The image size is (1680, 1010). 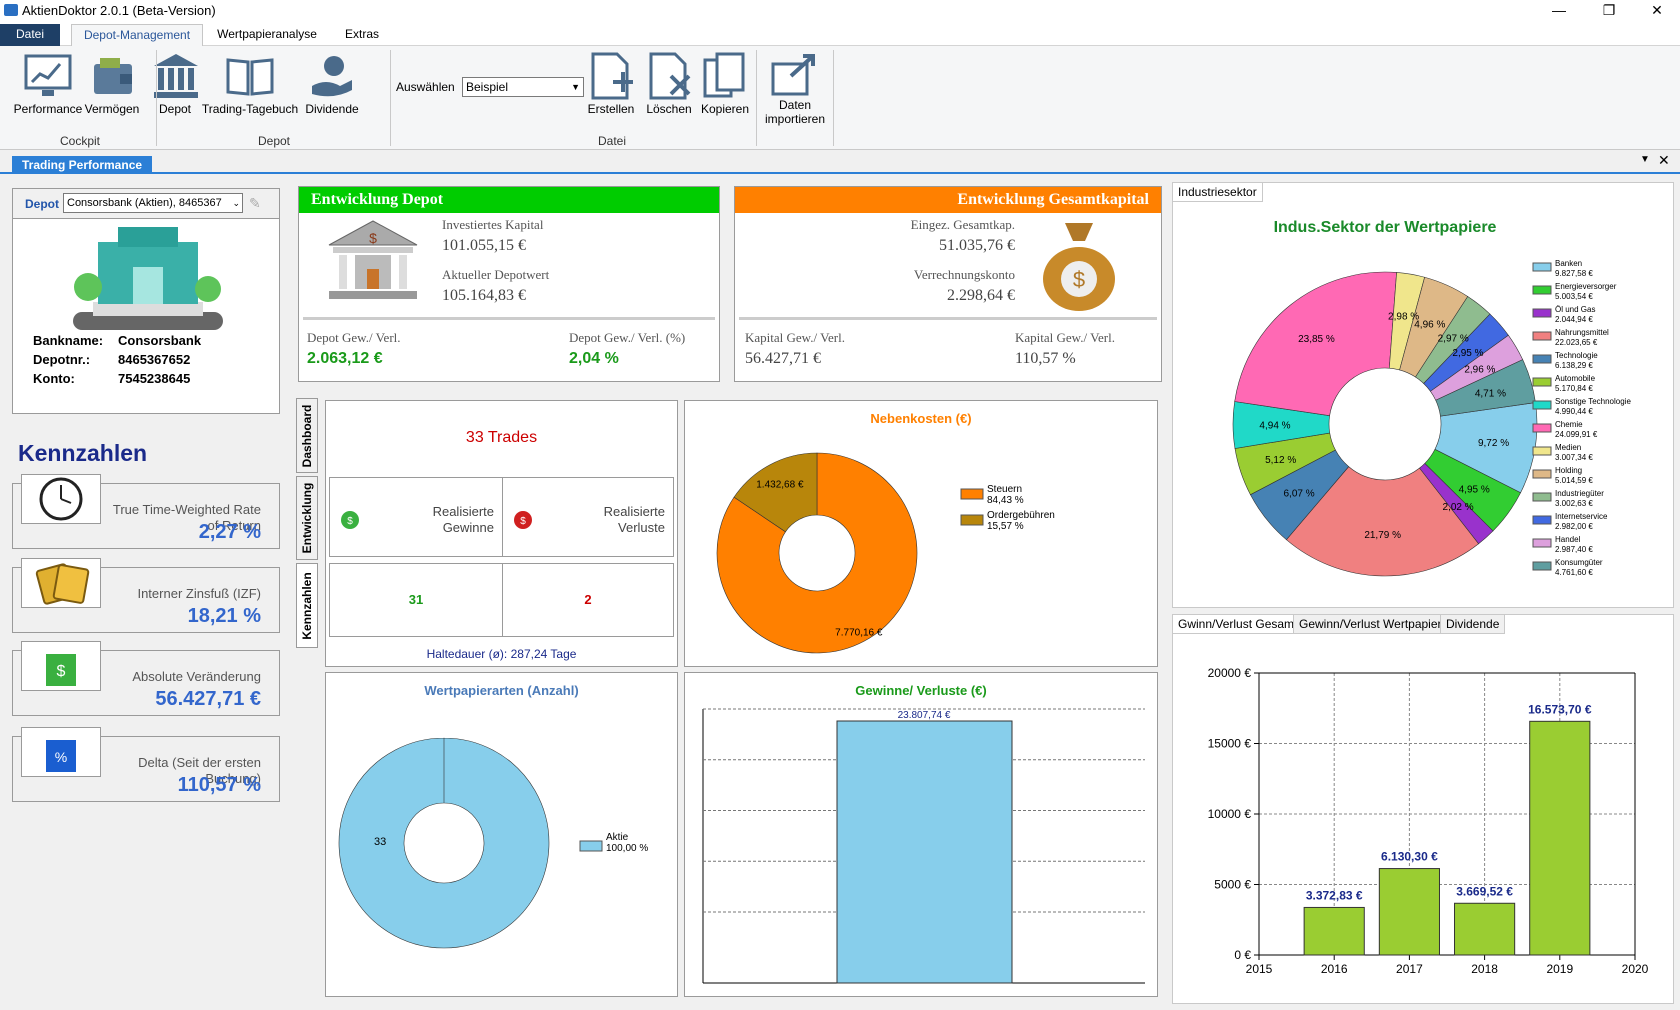 I want to click on legend-pct: 15,57 %, so click(x=1005, y=526).